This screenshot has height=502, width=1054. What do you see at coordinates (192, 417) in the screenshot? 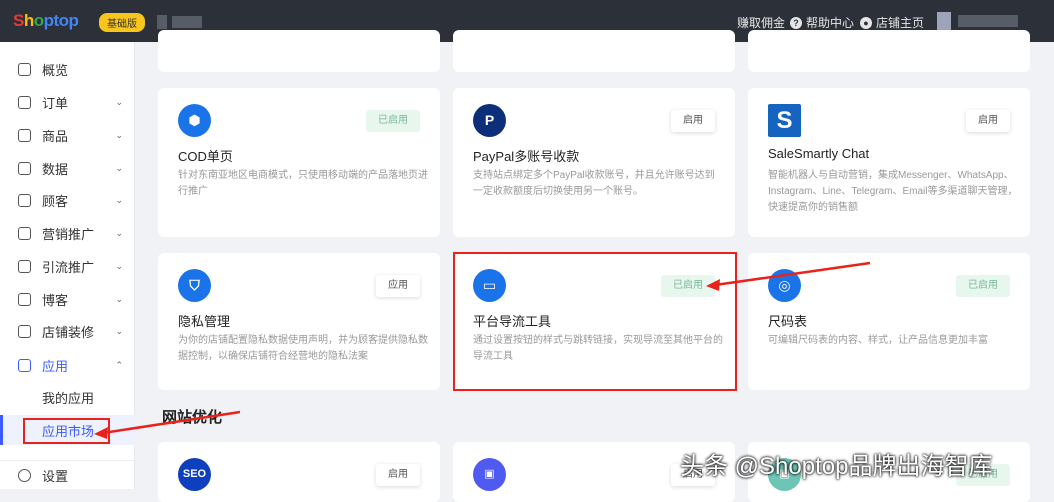
I see `section-title: 网站优化` at bounding box center [192, 417].